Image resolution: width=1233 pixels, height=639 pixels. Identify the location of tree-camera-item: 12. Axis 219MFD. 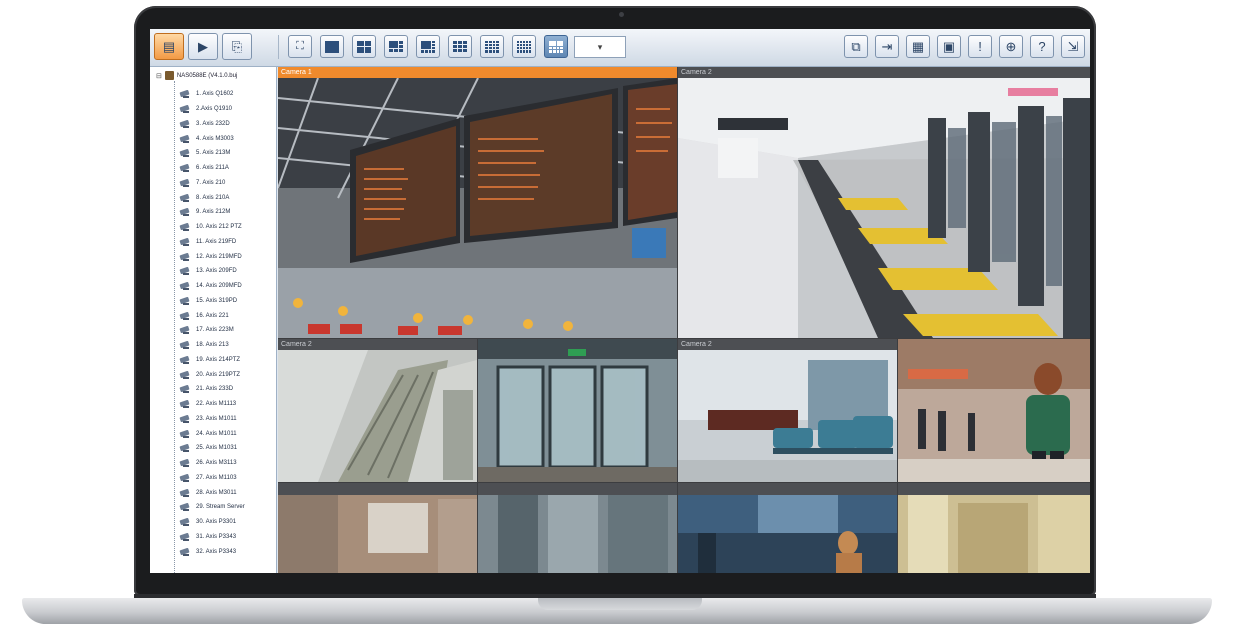
(212, 256).